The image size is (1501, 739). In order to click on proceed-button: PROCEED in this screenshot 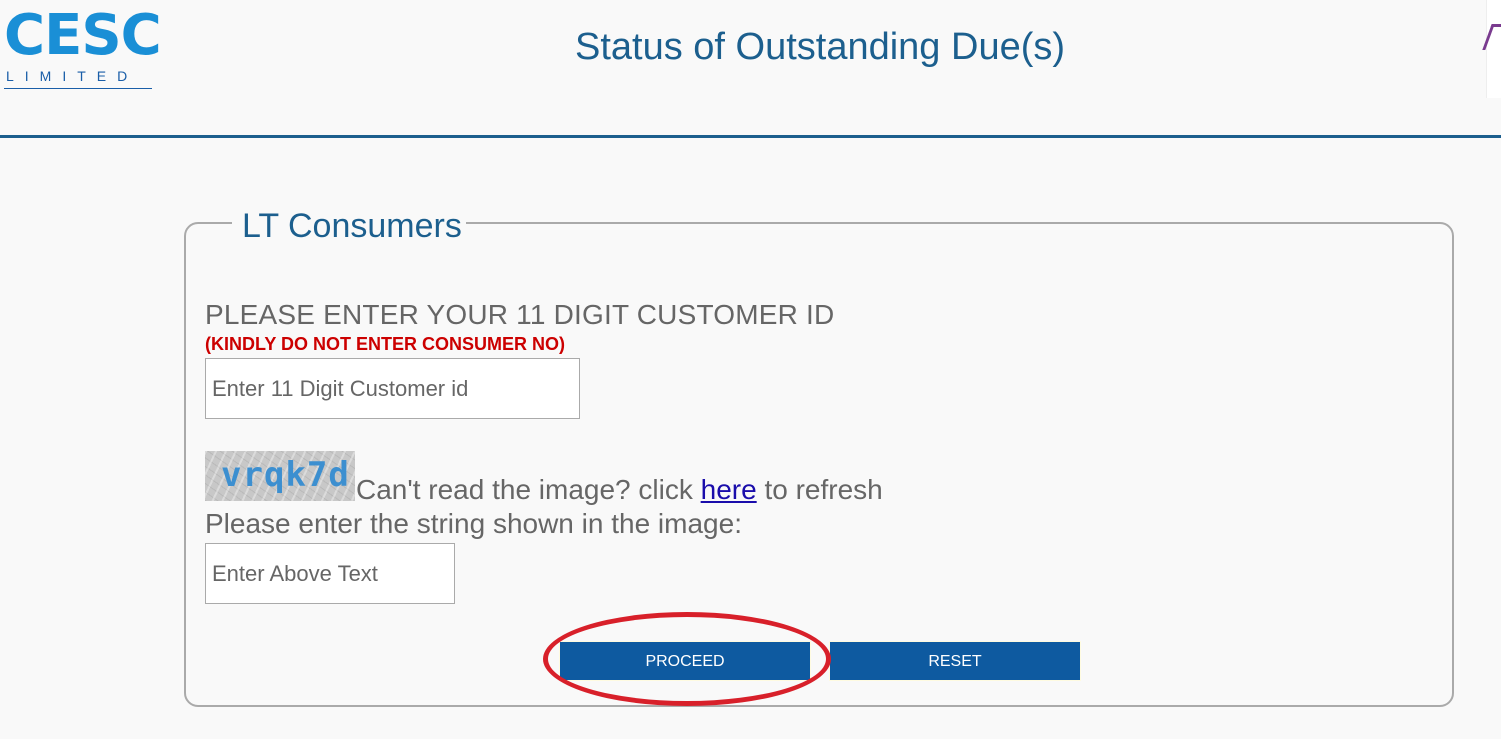, I will do `click(685, 661)`.